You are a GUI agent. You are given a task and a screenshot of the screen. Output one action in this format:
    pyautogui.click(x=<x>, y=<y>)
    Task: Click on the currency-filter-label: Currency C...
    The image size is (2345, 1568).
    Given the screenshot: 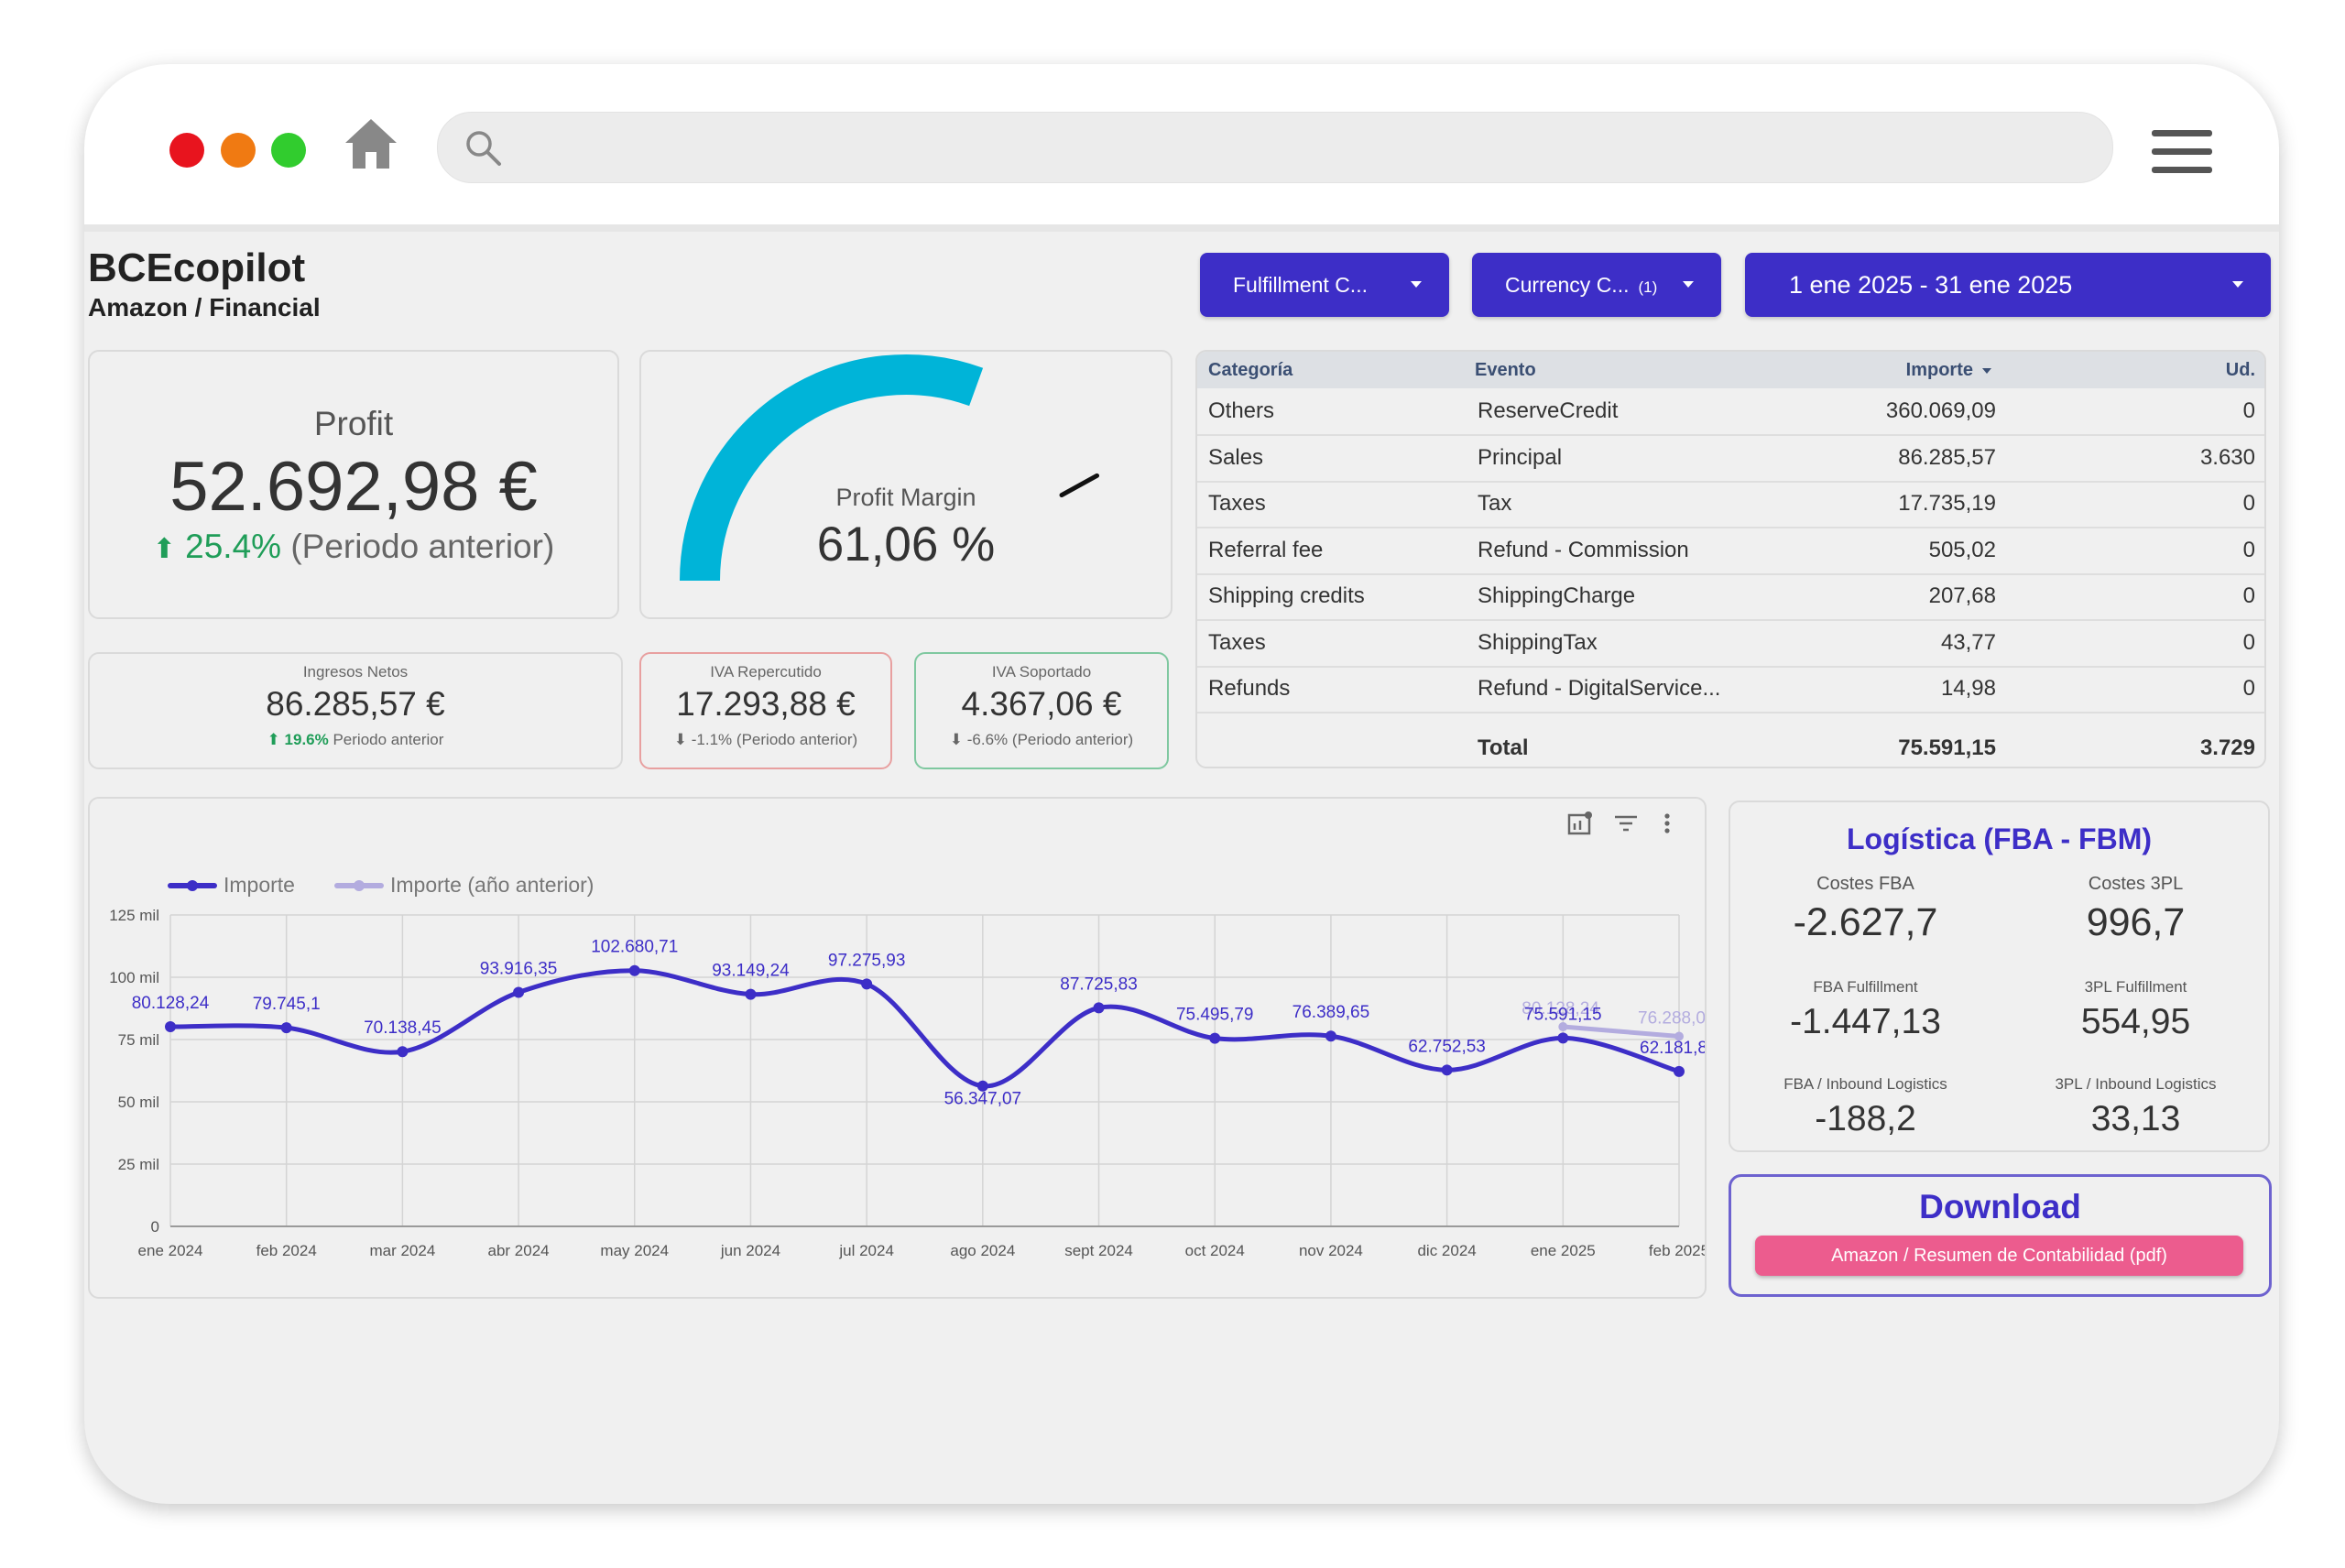 What is the action you would take?
    pyautogui.click(x=1567, y=285)
    